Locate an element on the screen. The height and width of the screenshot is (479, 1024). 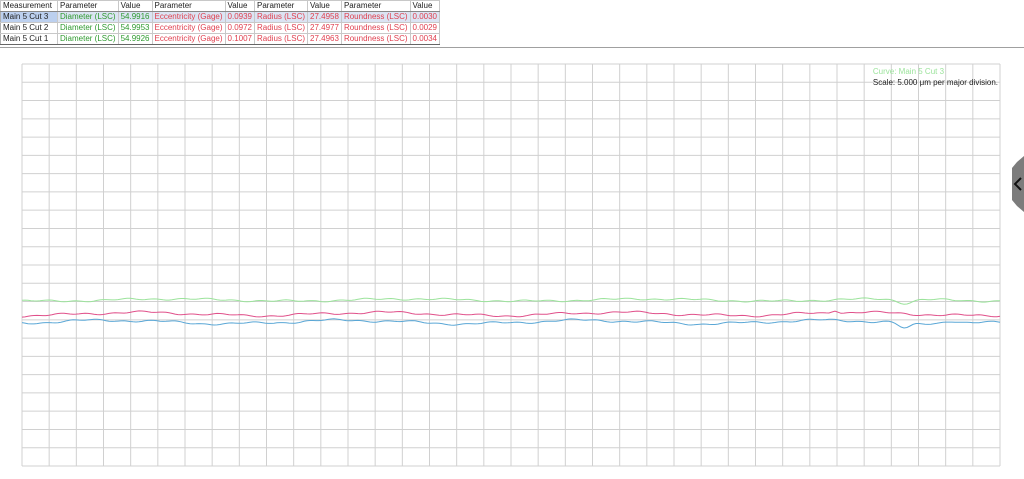
value-cell: 0.0029 is located at coordinates (425, 28).